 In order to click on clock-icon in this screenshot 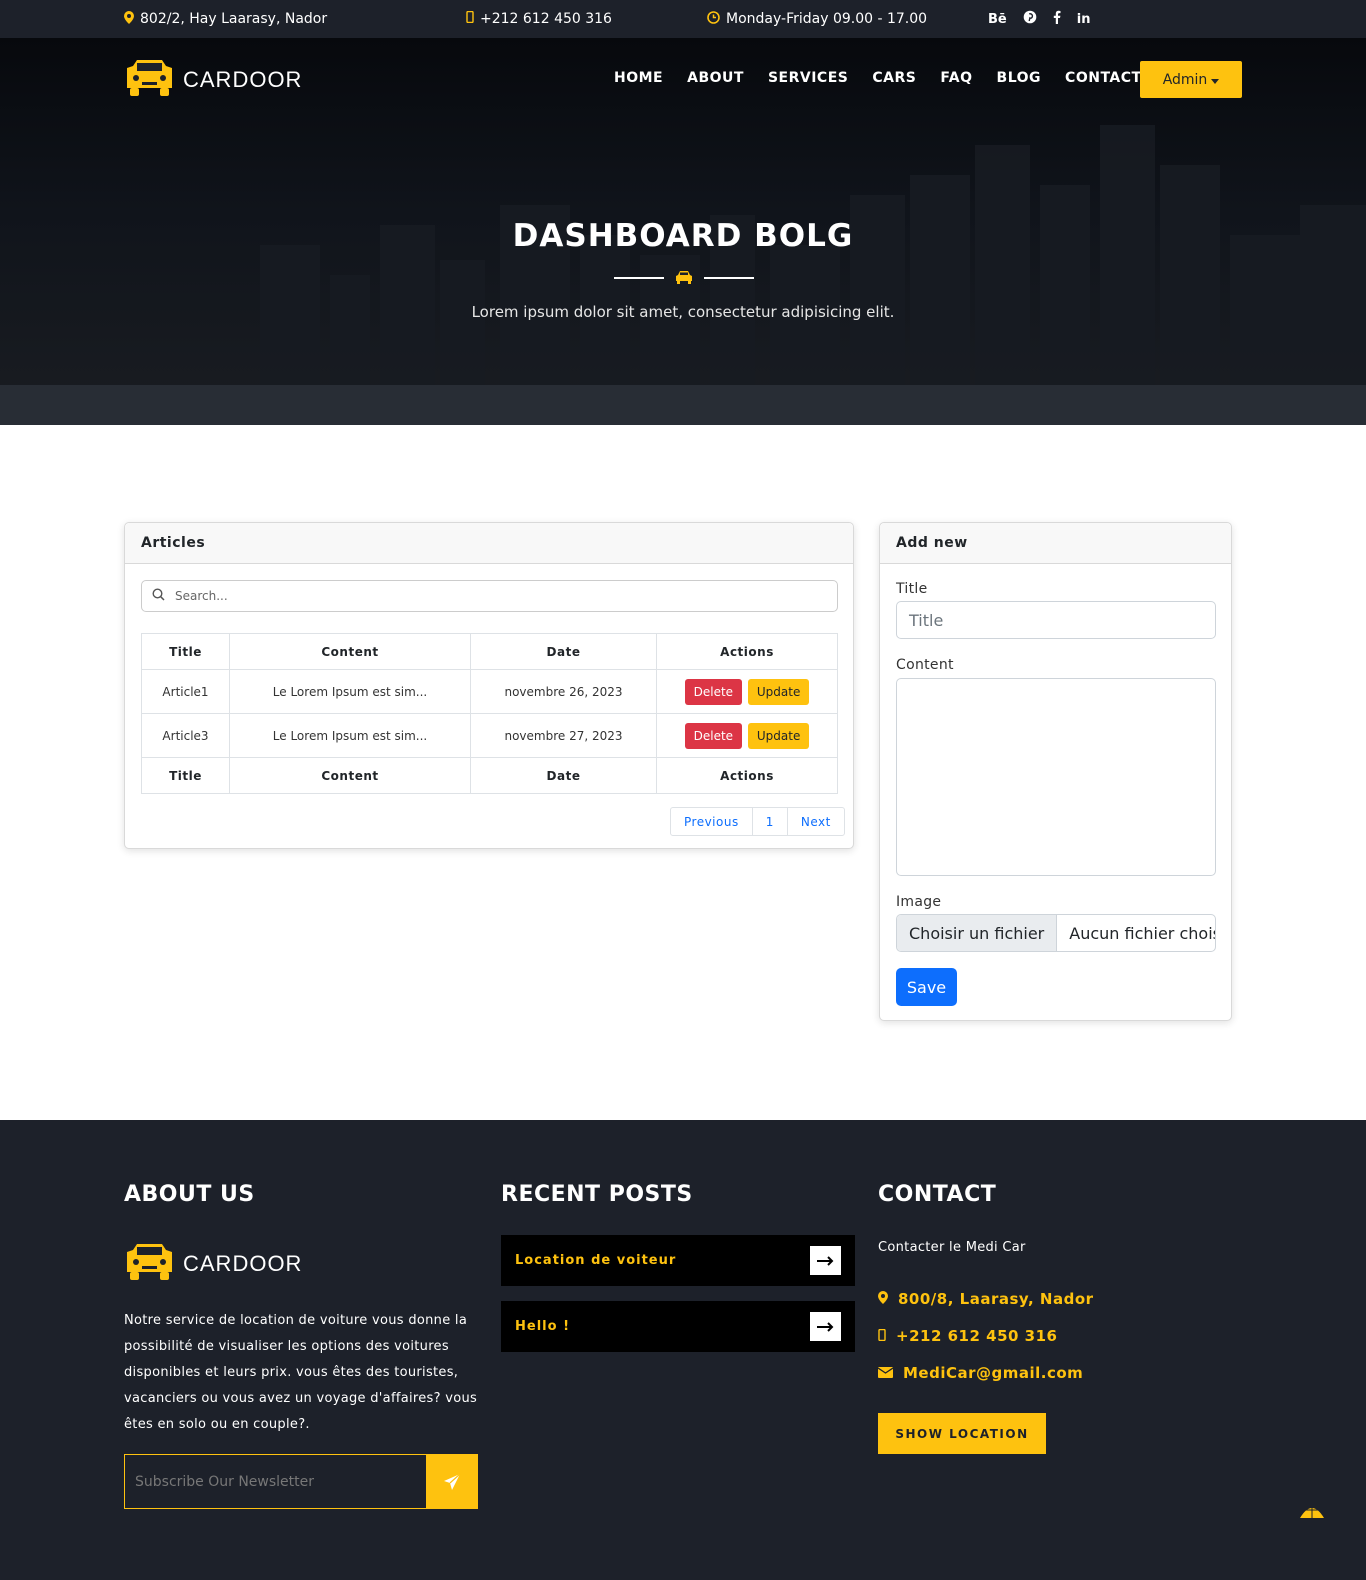, I will do `click(713, 19)`.